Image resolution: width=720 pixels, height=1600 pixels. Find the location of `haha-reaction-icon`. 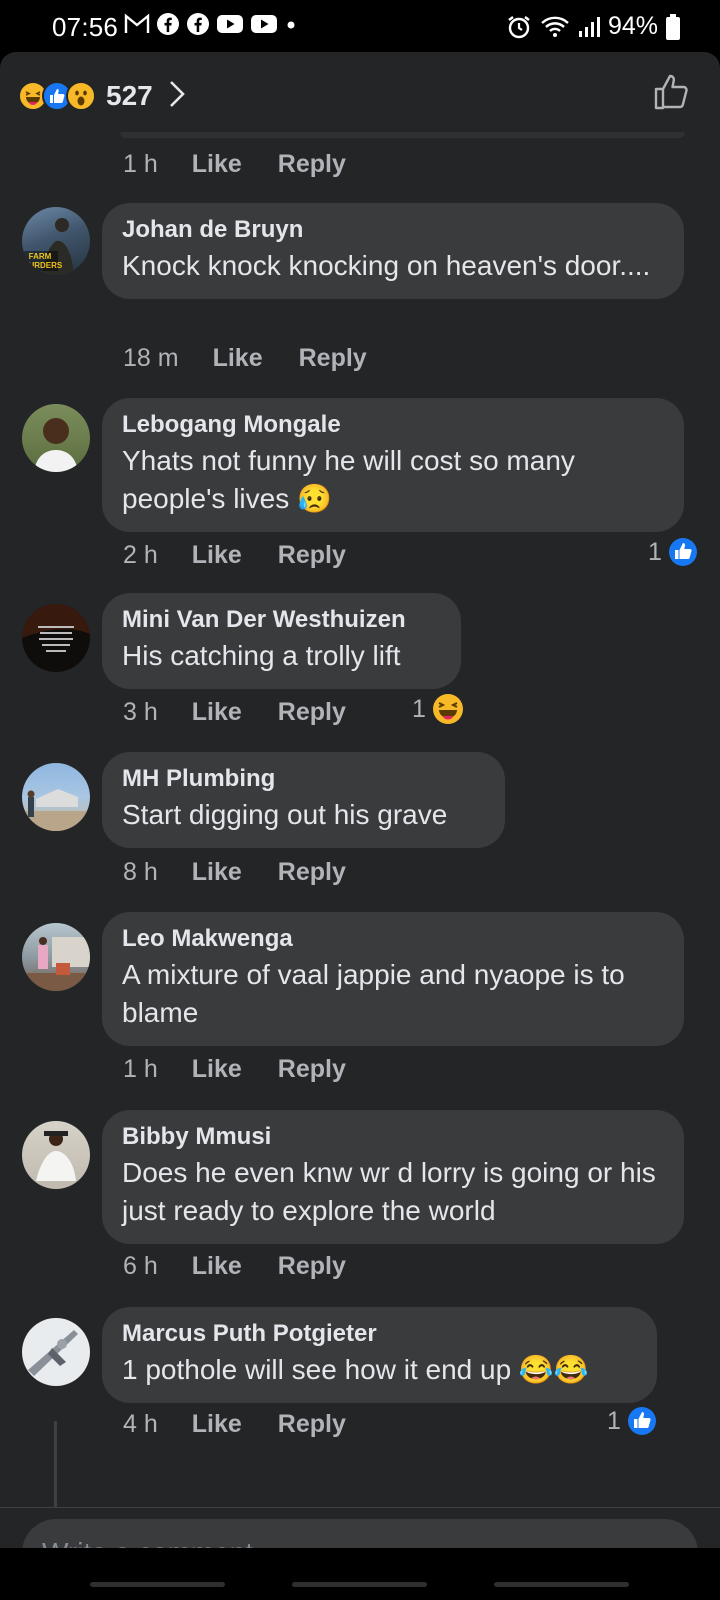

haha-reaction-icon is located at coordinates (447, 709).